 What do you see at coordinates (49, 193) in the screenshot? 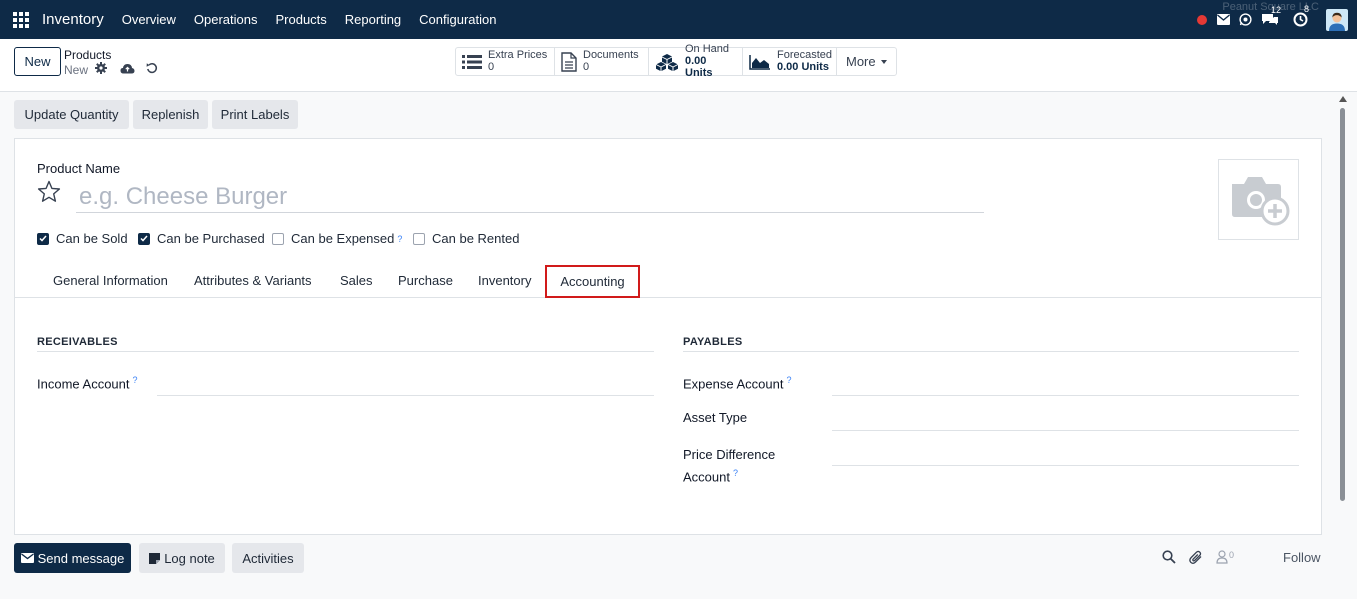
I see `star-icon` at bounding box center [49, 193].